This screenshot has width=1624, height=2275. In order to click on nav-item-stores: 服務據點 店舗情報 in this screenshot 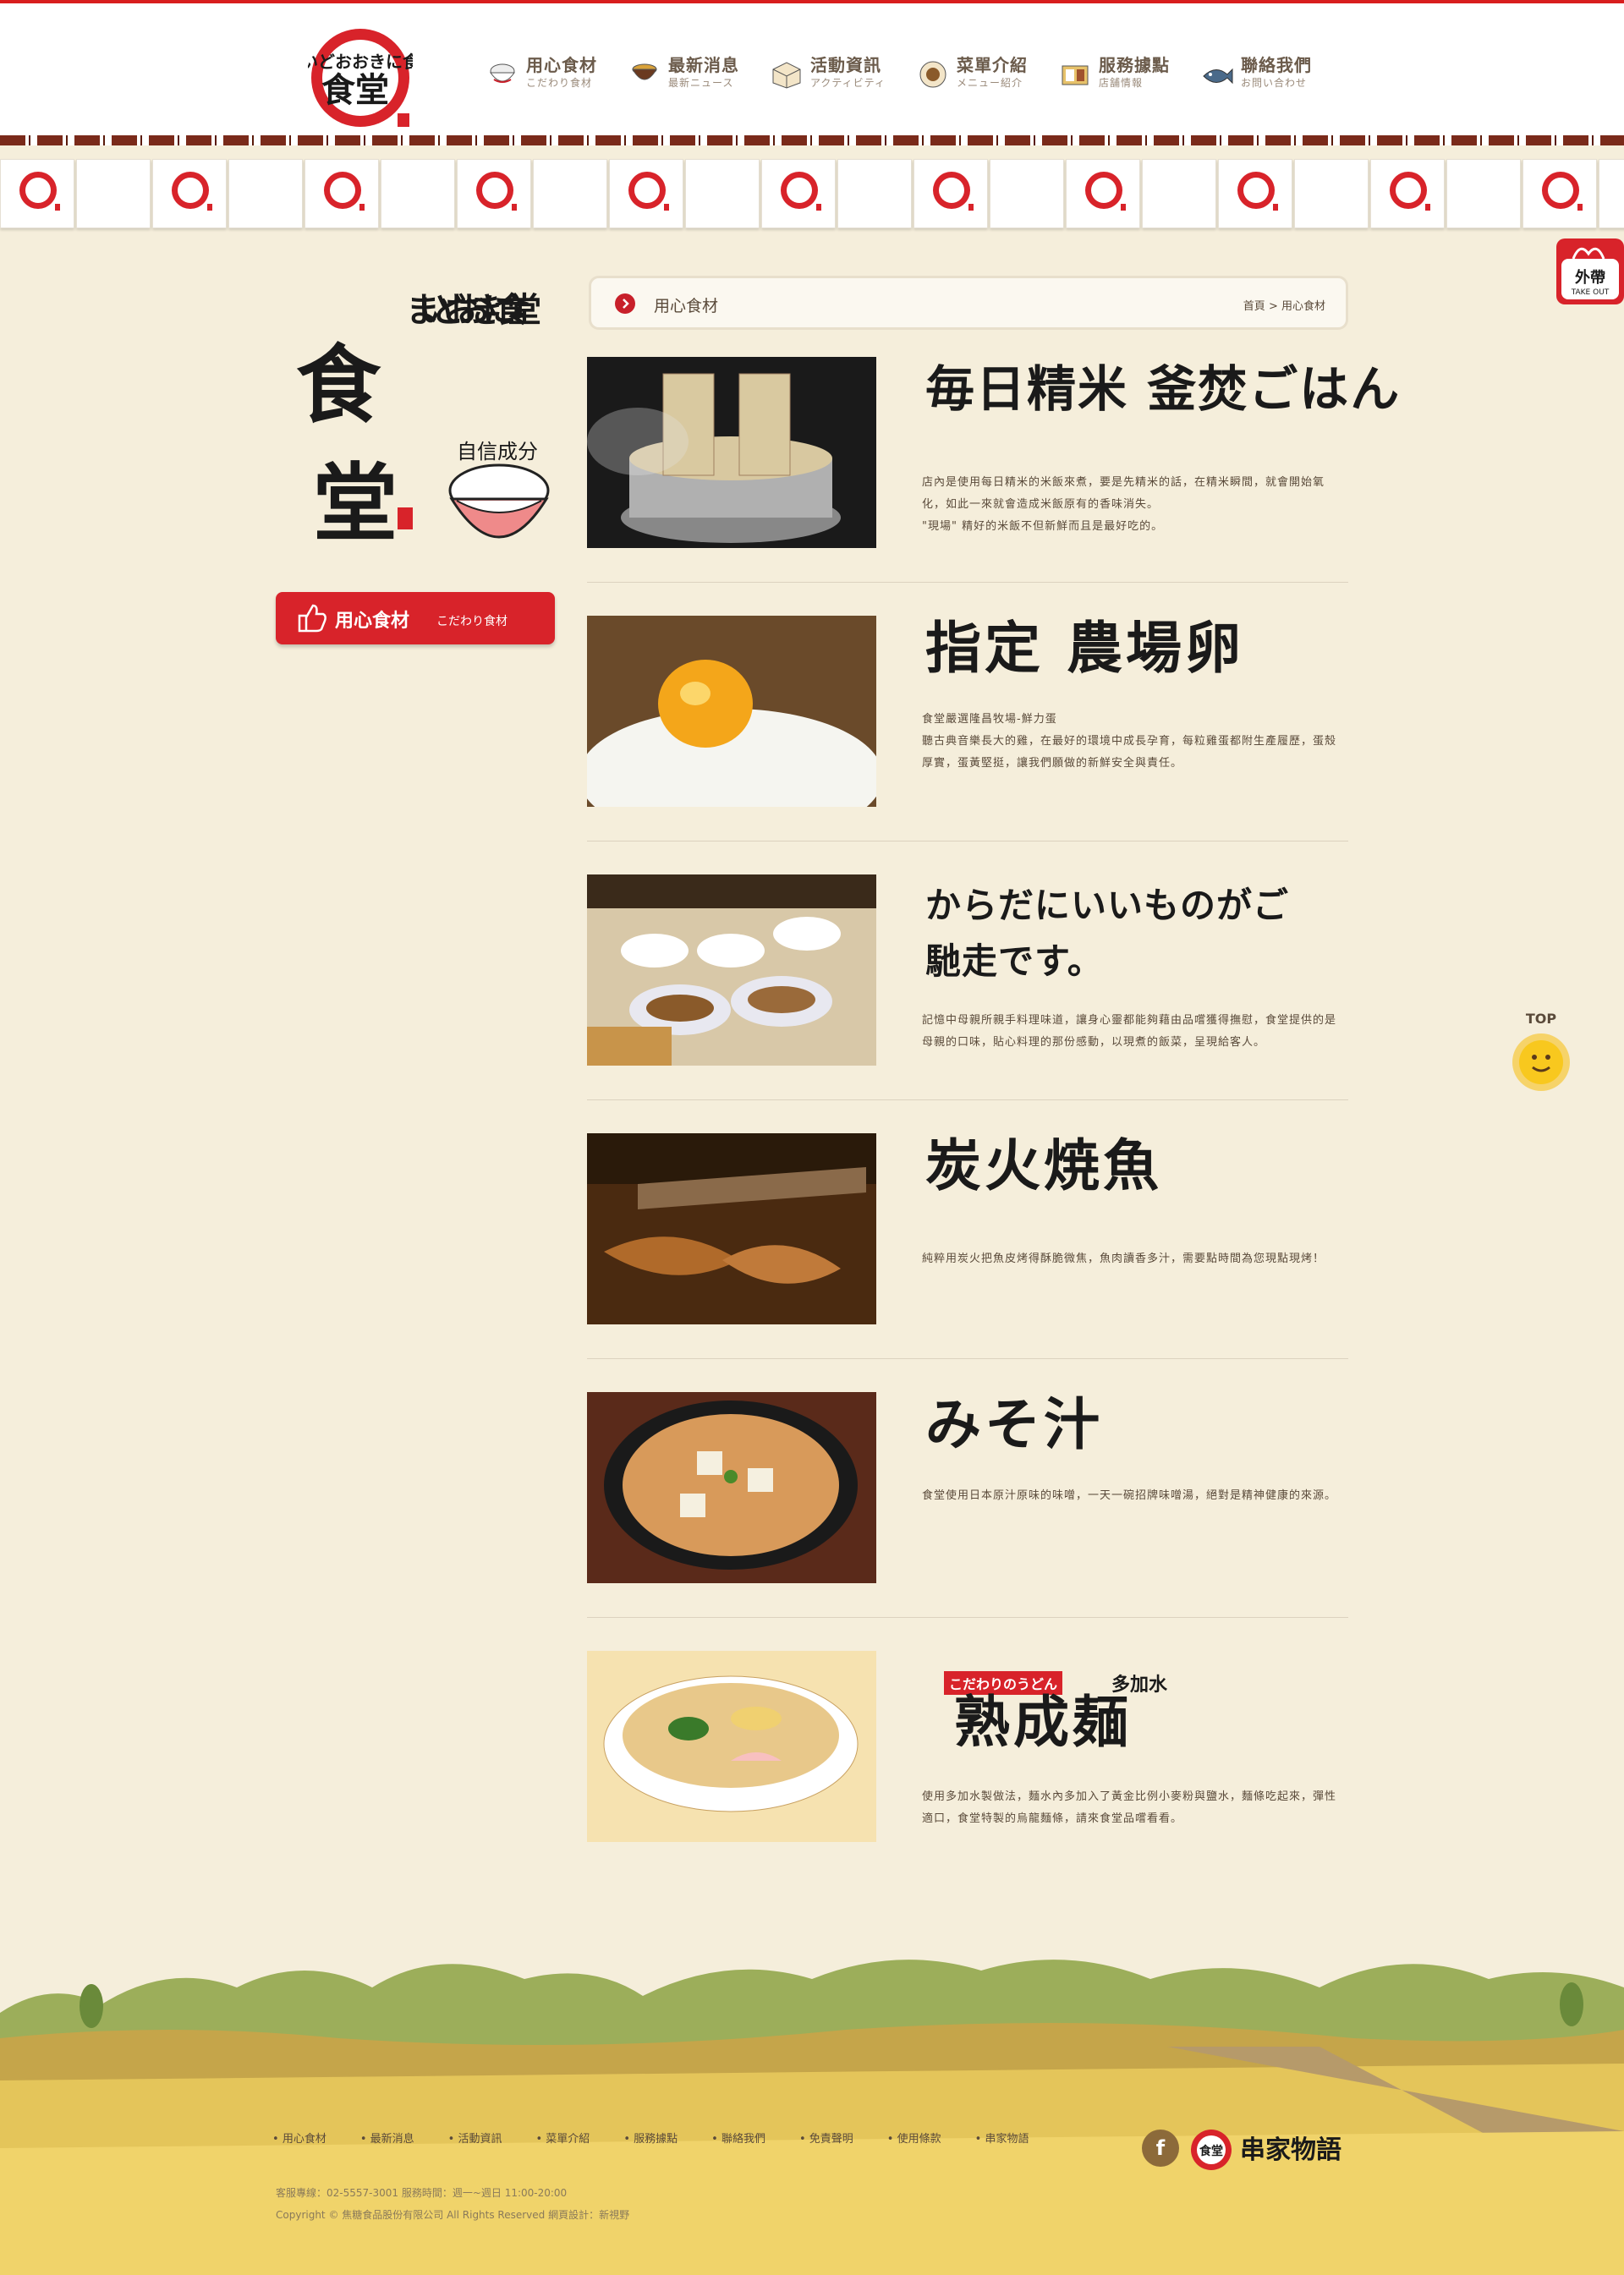, I will do `click(1114, 77)`.